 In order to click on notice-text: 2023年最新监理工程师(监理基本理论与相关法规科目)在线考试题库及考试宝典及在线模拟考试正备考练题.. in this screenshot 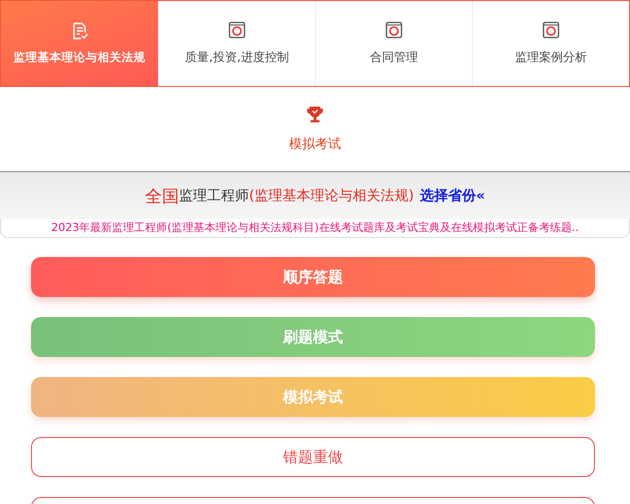, I will do `click(315, 228)`.